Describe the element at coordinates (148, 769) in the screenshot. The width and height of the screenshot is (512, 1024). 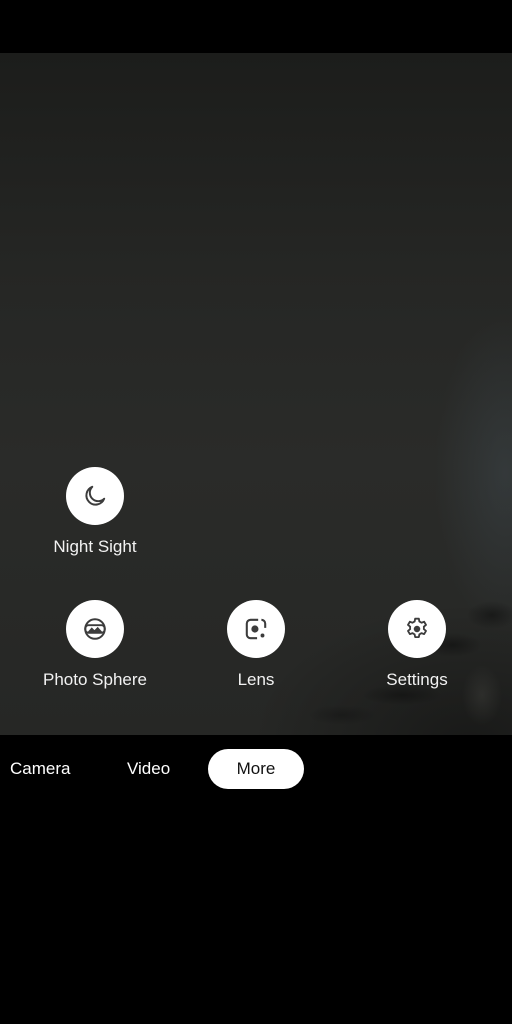
I see `tab-video: Video` at that location.